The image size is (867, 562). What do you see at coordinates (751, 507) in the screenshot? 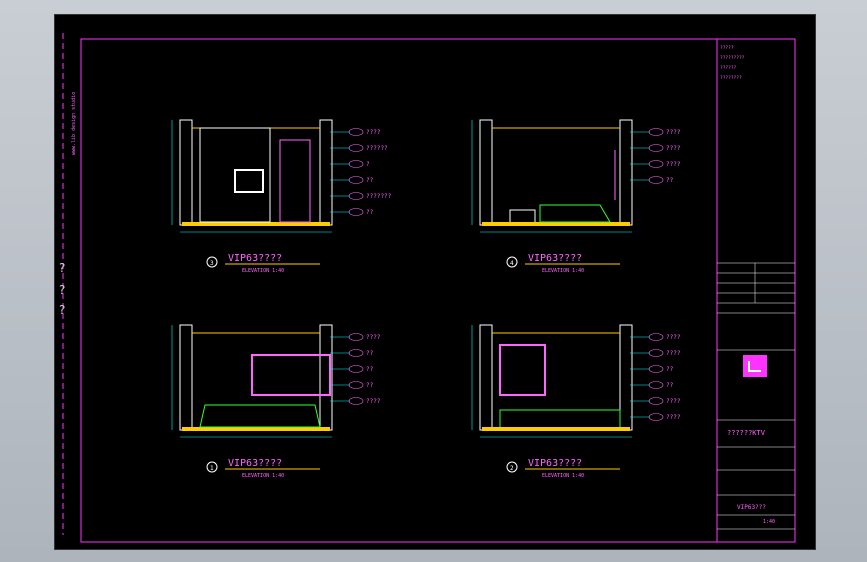
I see `drawing-name: VIP63???` at bounding box center [751, 507].